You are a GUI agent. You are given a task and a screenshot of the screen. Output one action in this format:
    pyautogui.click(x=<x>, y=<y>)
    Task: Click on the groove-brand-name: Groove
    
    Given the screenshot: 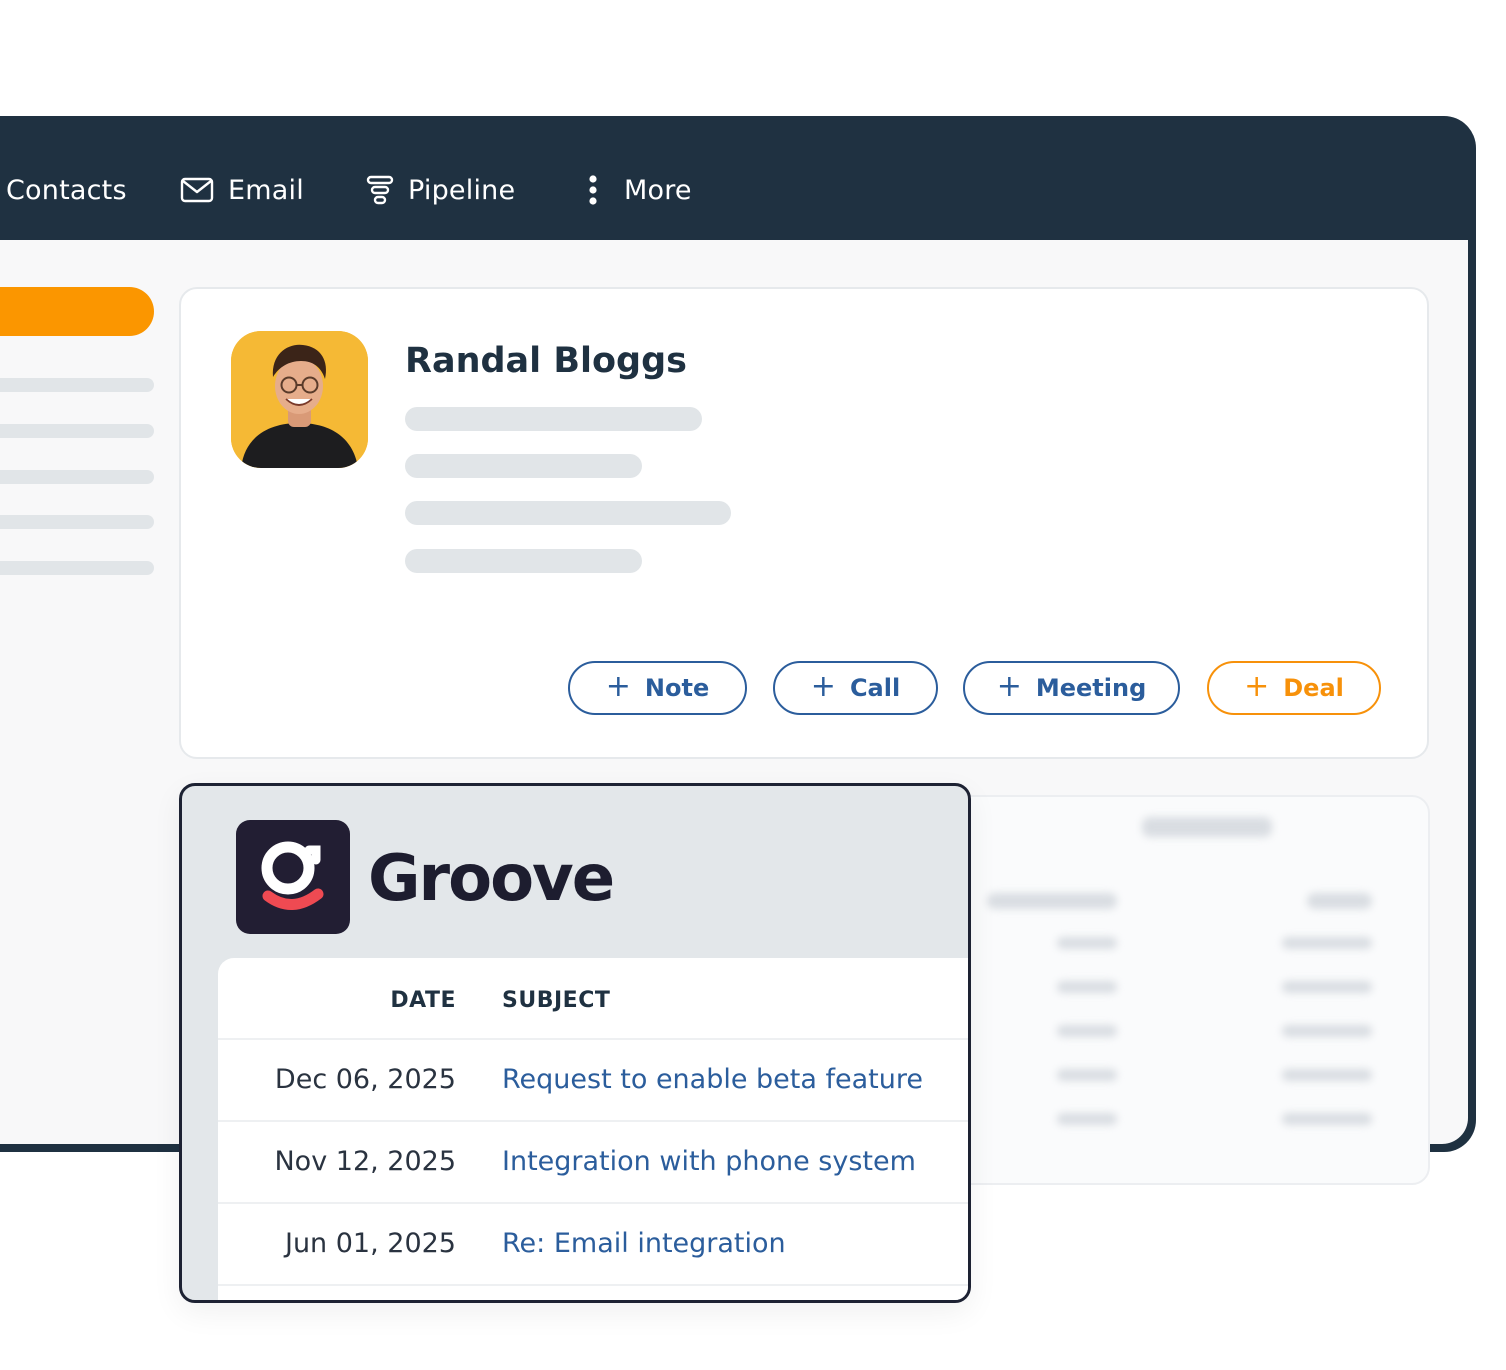 What is the action you would take?
    pyautogui.click(x=491, y=879)
    